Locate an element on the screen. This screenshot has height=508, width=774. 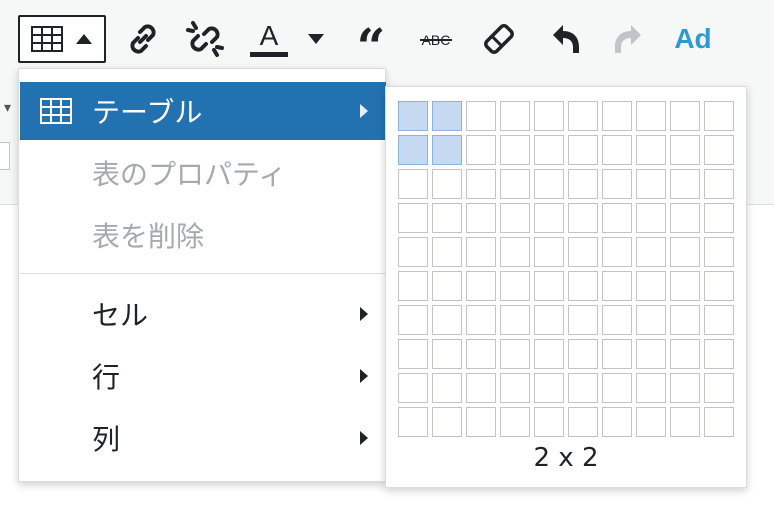
menu-item-delete-table: 表を削除 is located at coordinates (203, 235).